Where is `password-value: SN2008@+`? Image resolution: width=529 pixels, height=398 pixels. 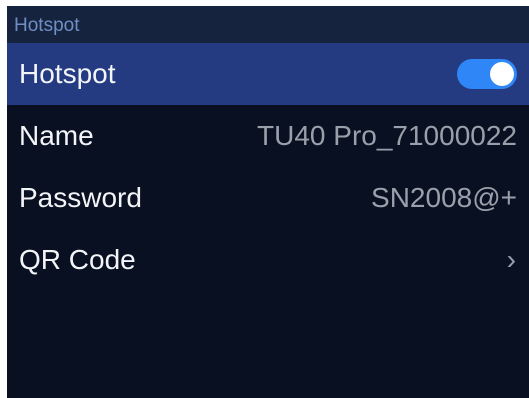 password-value: SN2008@+ is located at coordinates (444, 197).